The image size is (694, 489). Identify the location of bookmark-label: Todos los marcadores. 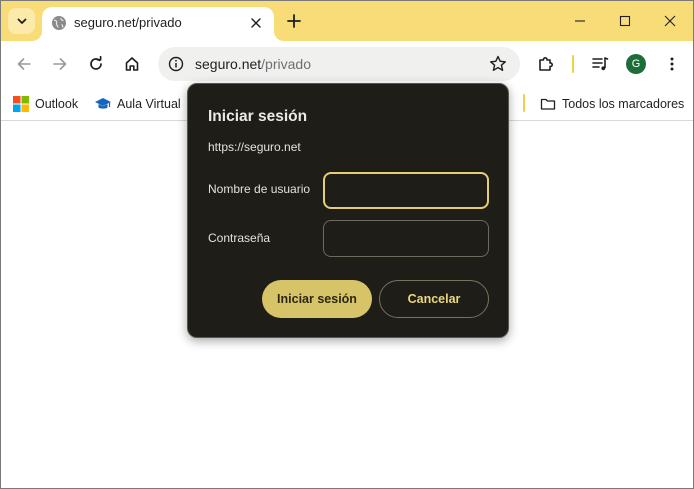
(623, 104).